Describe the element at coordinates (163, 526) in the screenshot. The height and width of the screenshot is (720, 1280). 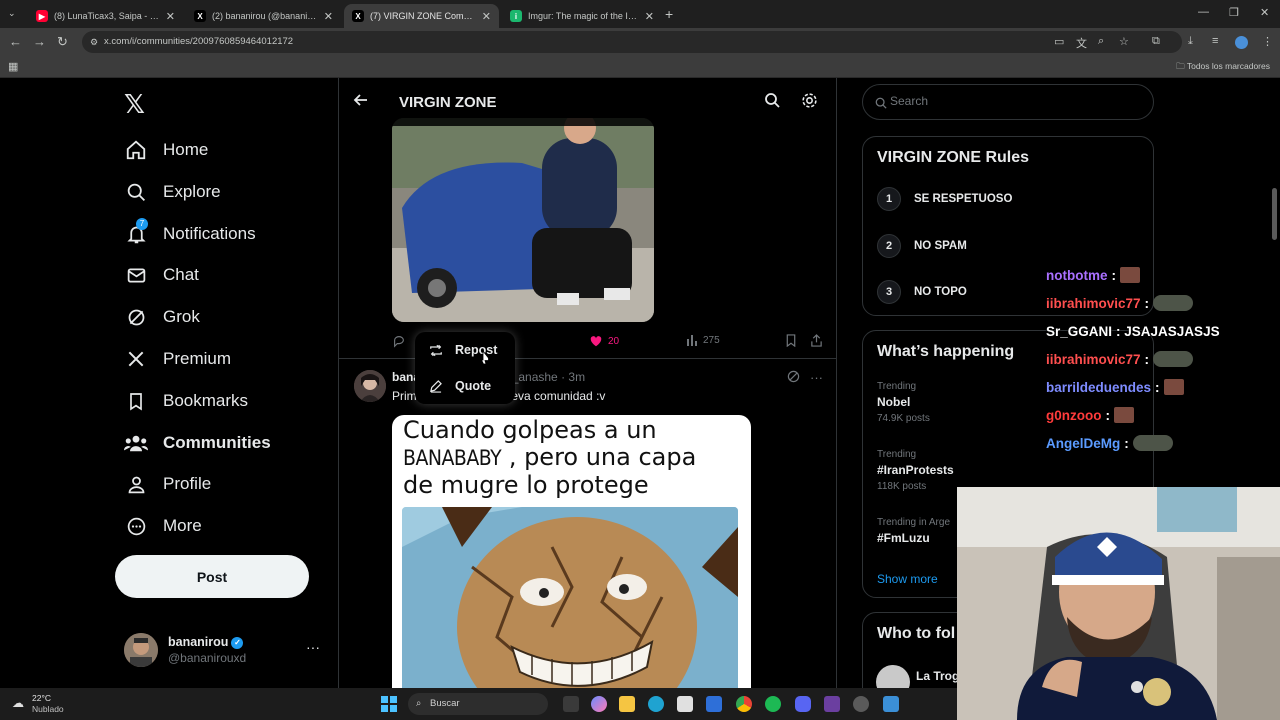
I see `sidebar-item-more: More` at that location.